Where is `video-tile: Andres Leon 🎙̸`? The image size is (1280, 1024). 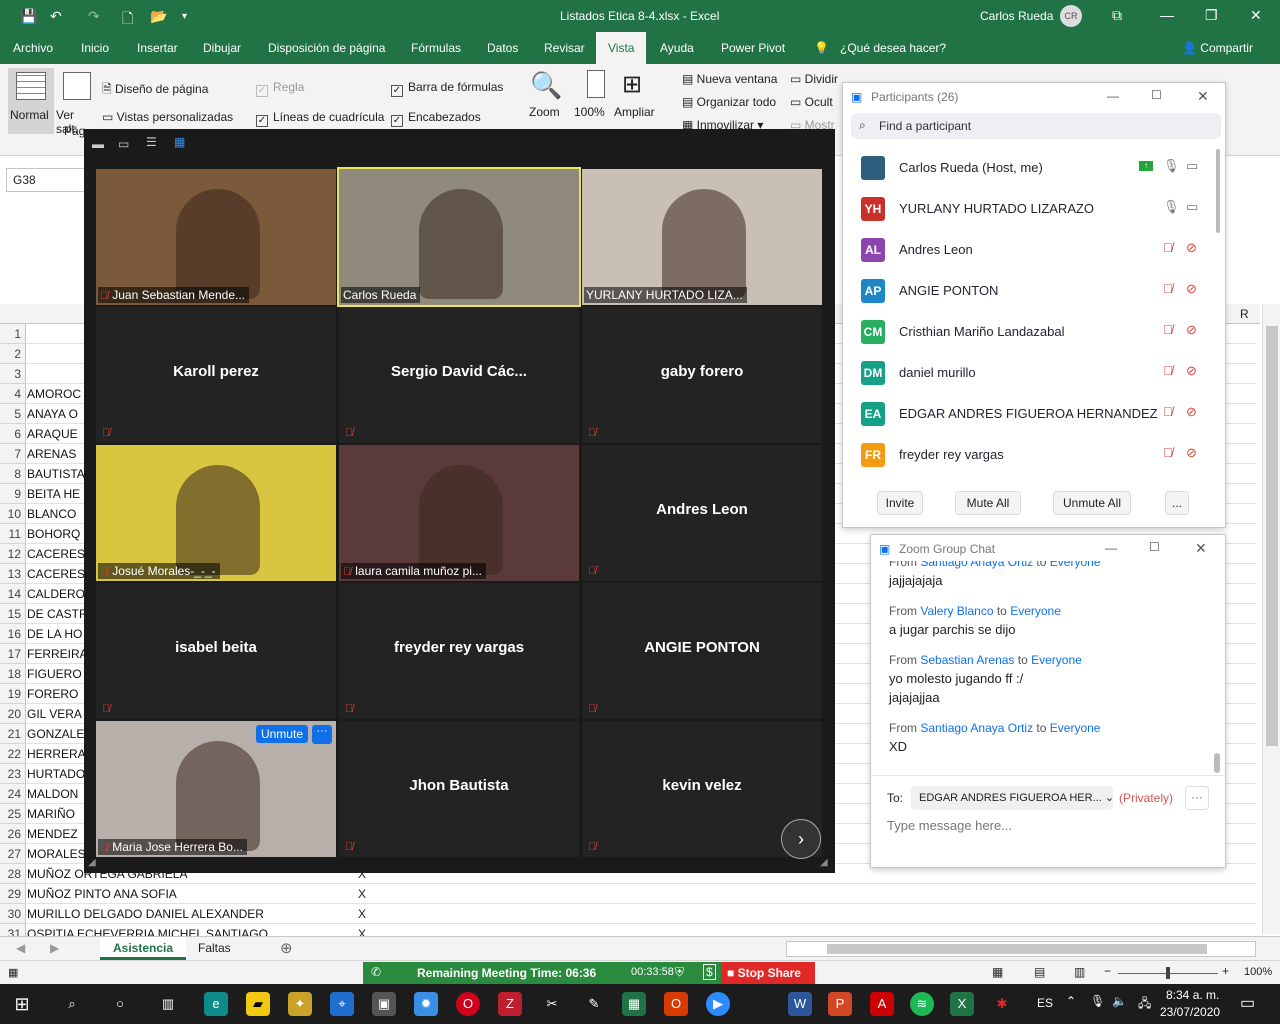 video-tile: Andres Leon 🎙̸ is located at coordinates (702, 513).